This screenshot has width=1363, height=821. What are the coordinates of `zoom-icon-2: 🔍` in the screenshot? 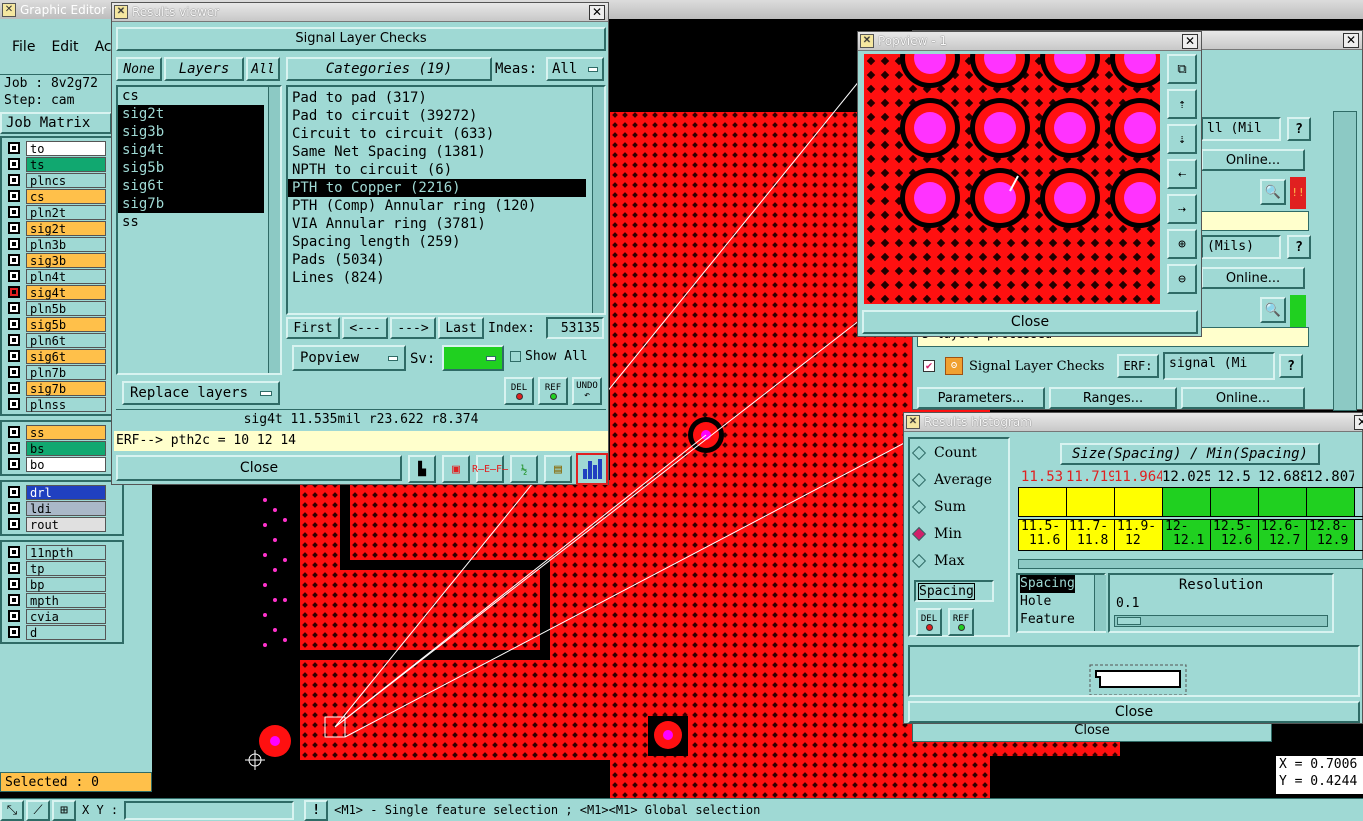 It's located at (1273, 310).